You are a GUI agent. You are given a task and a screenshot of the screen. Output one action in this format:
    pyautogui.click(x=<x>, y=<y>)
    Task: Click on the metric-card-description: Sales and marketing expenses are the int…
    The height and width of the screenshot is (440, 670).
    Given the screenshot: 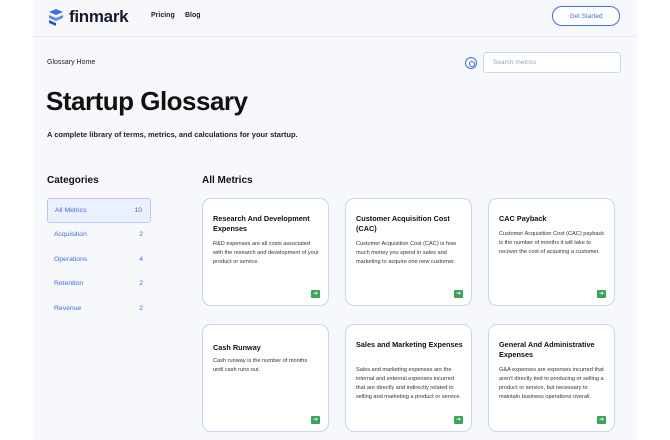 What is the action you would take?
    pyautogui.click(x=409, y=383)
    